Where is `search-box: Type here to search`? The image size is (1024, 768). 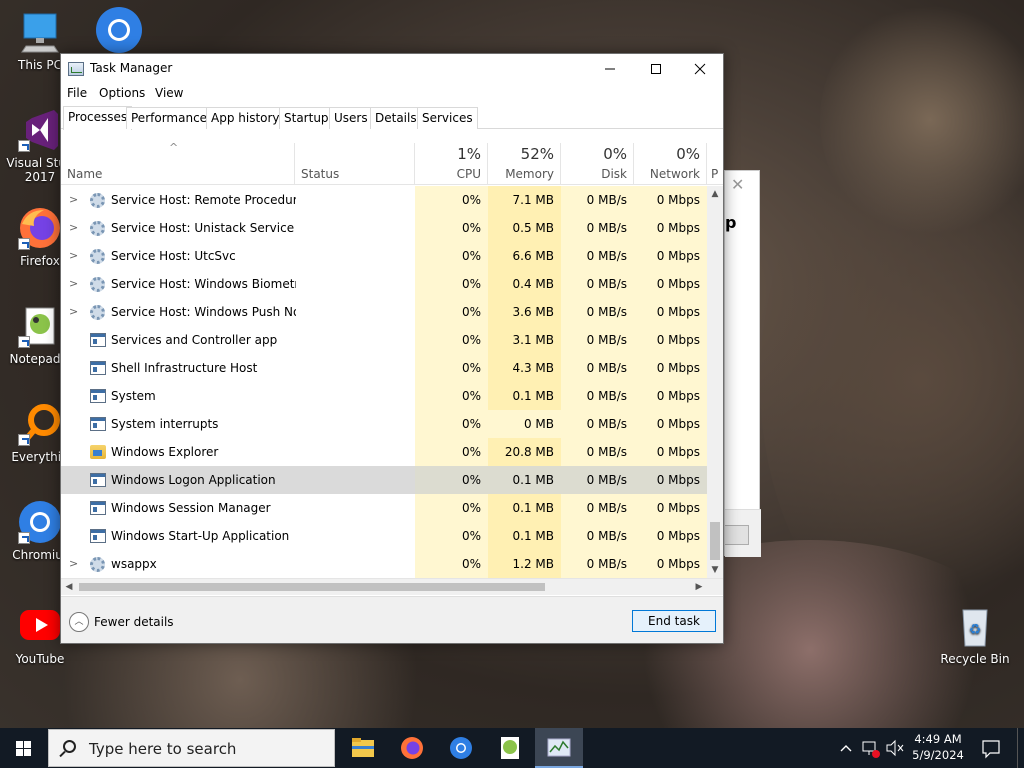 search-box: Type here to search is located at coordinates (191, 748).